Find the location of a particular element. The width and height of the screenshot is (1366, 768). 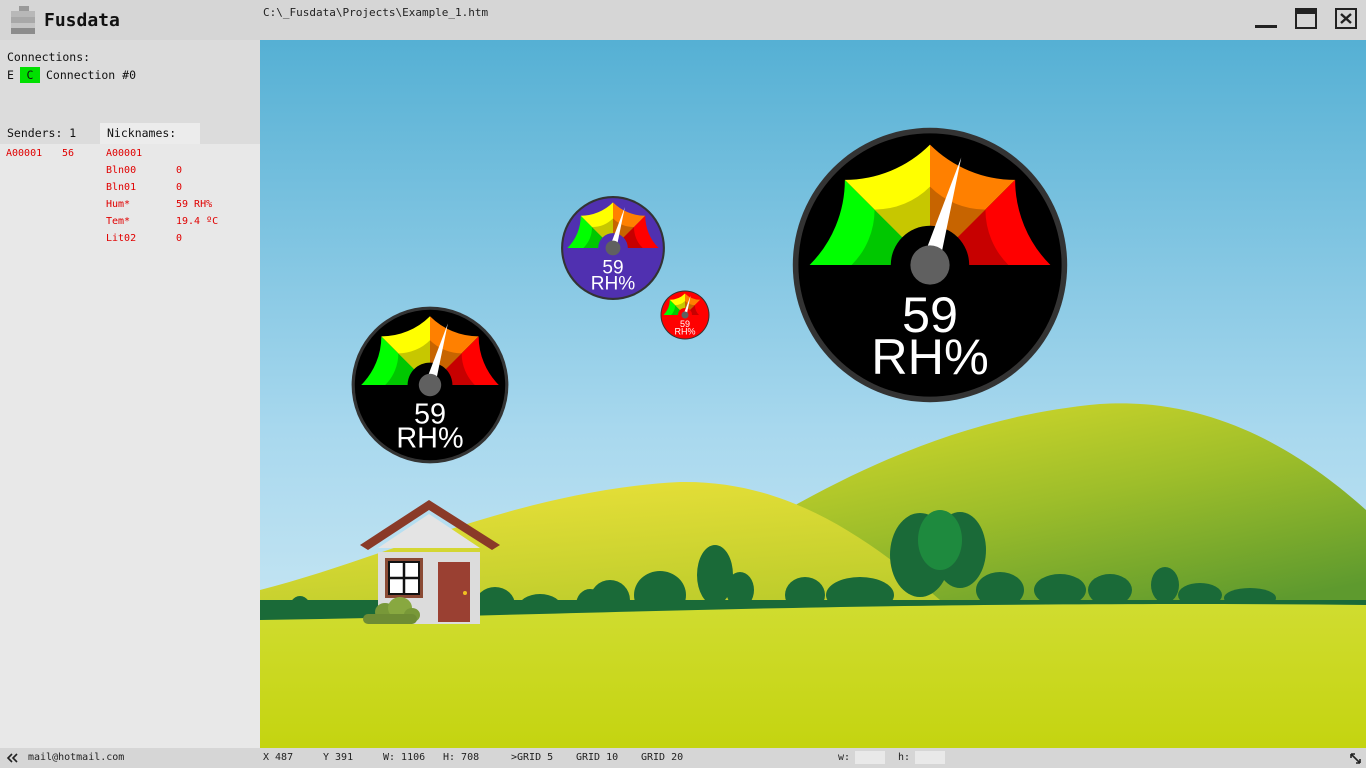

canvas-height: H: 708 is located at coordinates (461, 757).